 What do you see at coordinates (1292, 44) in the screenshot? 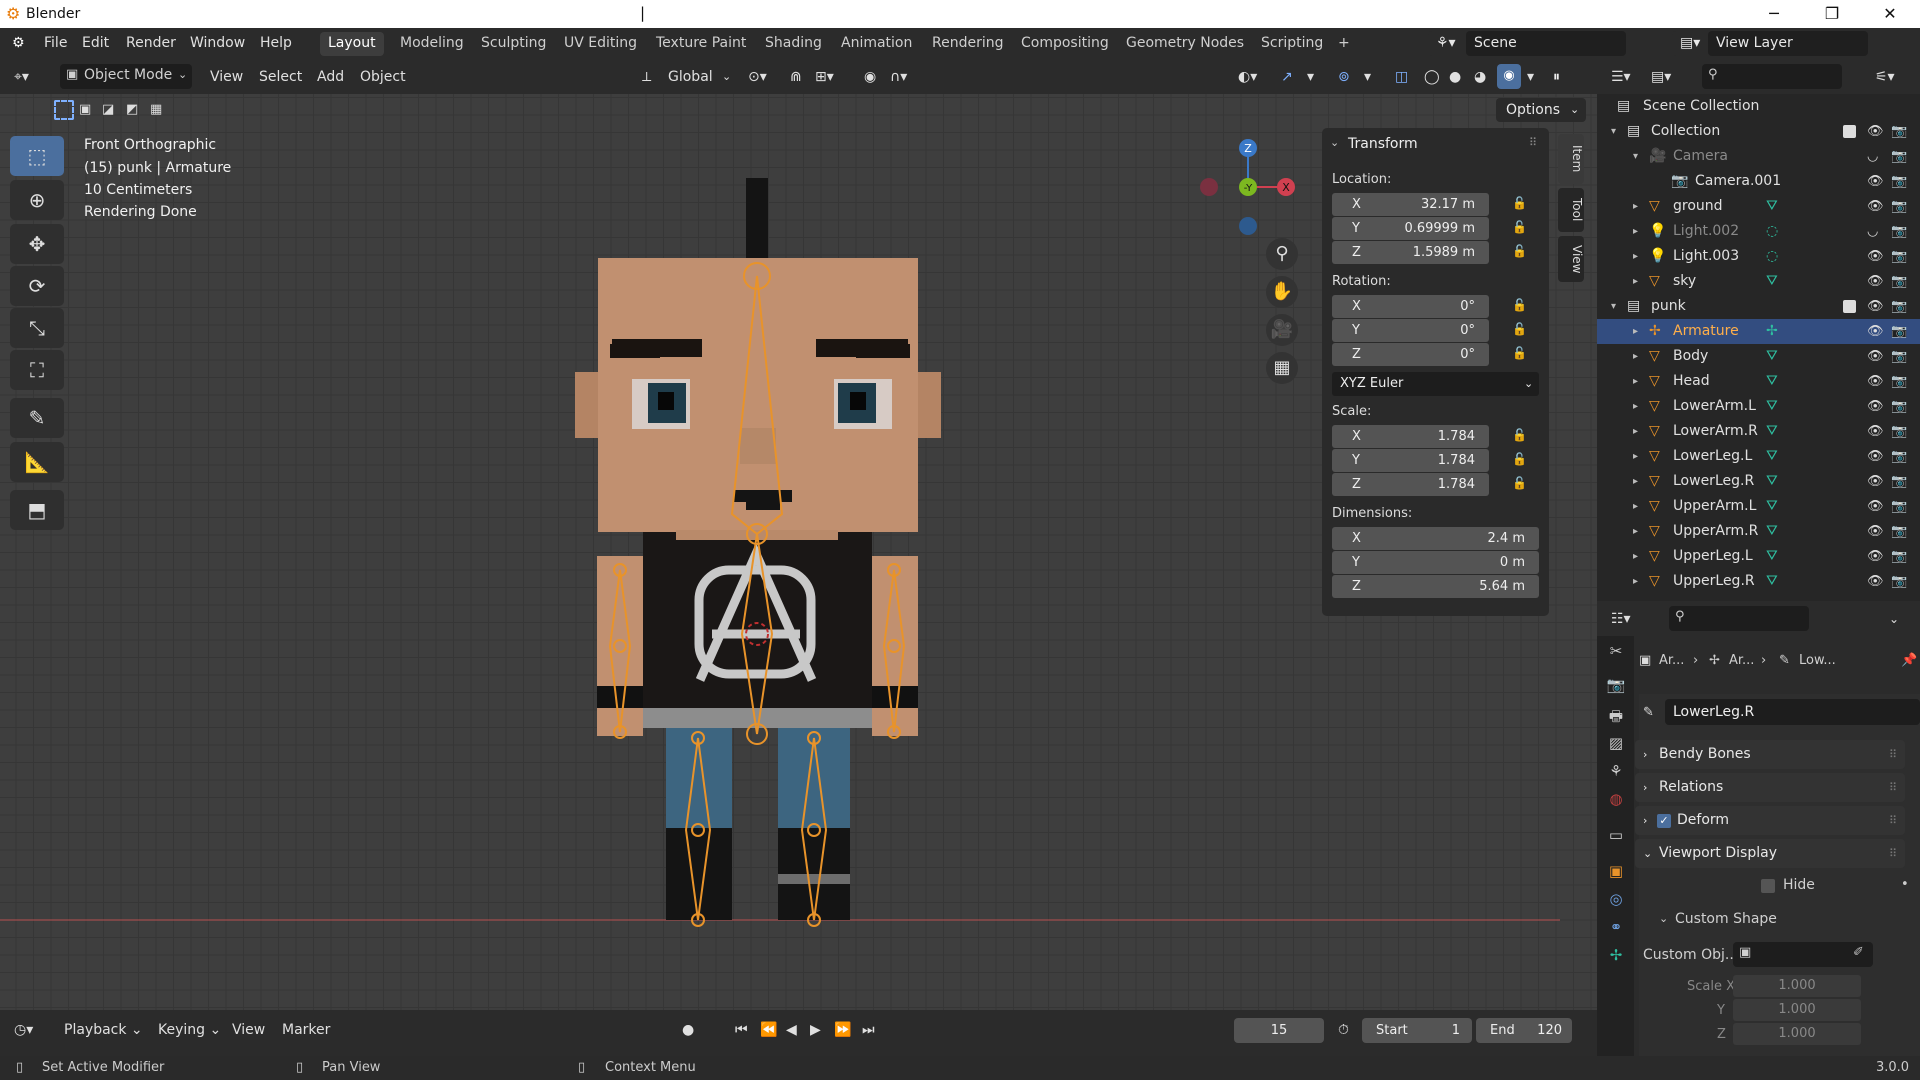
I see `tab-scripting: Scripting` at bounding box center [1292, 44].